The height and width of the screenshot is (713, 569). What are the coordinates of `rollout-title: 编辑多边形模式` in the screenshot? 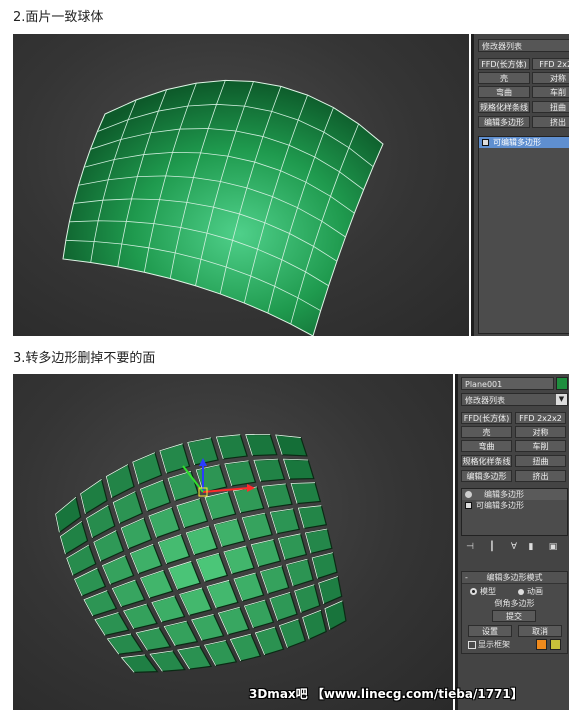 It's located at (514, 577).